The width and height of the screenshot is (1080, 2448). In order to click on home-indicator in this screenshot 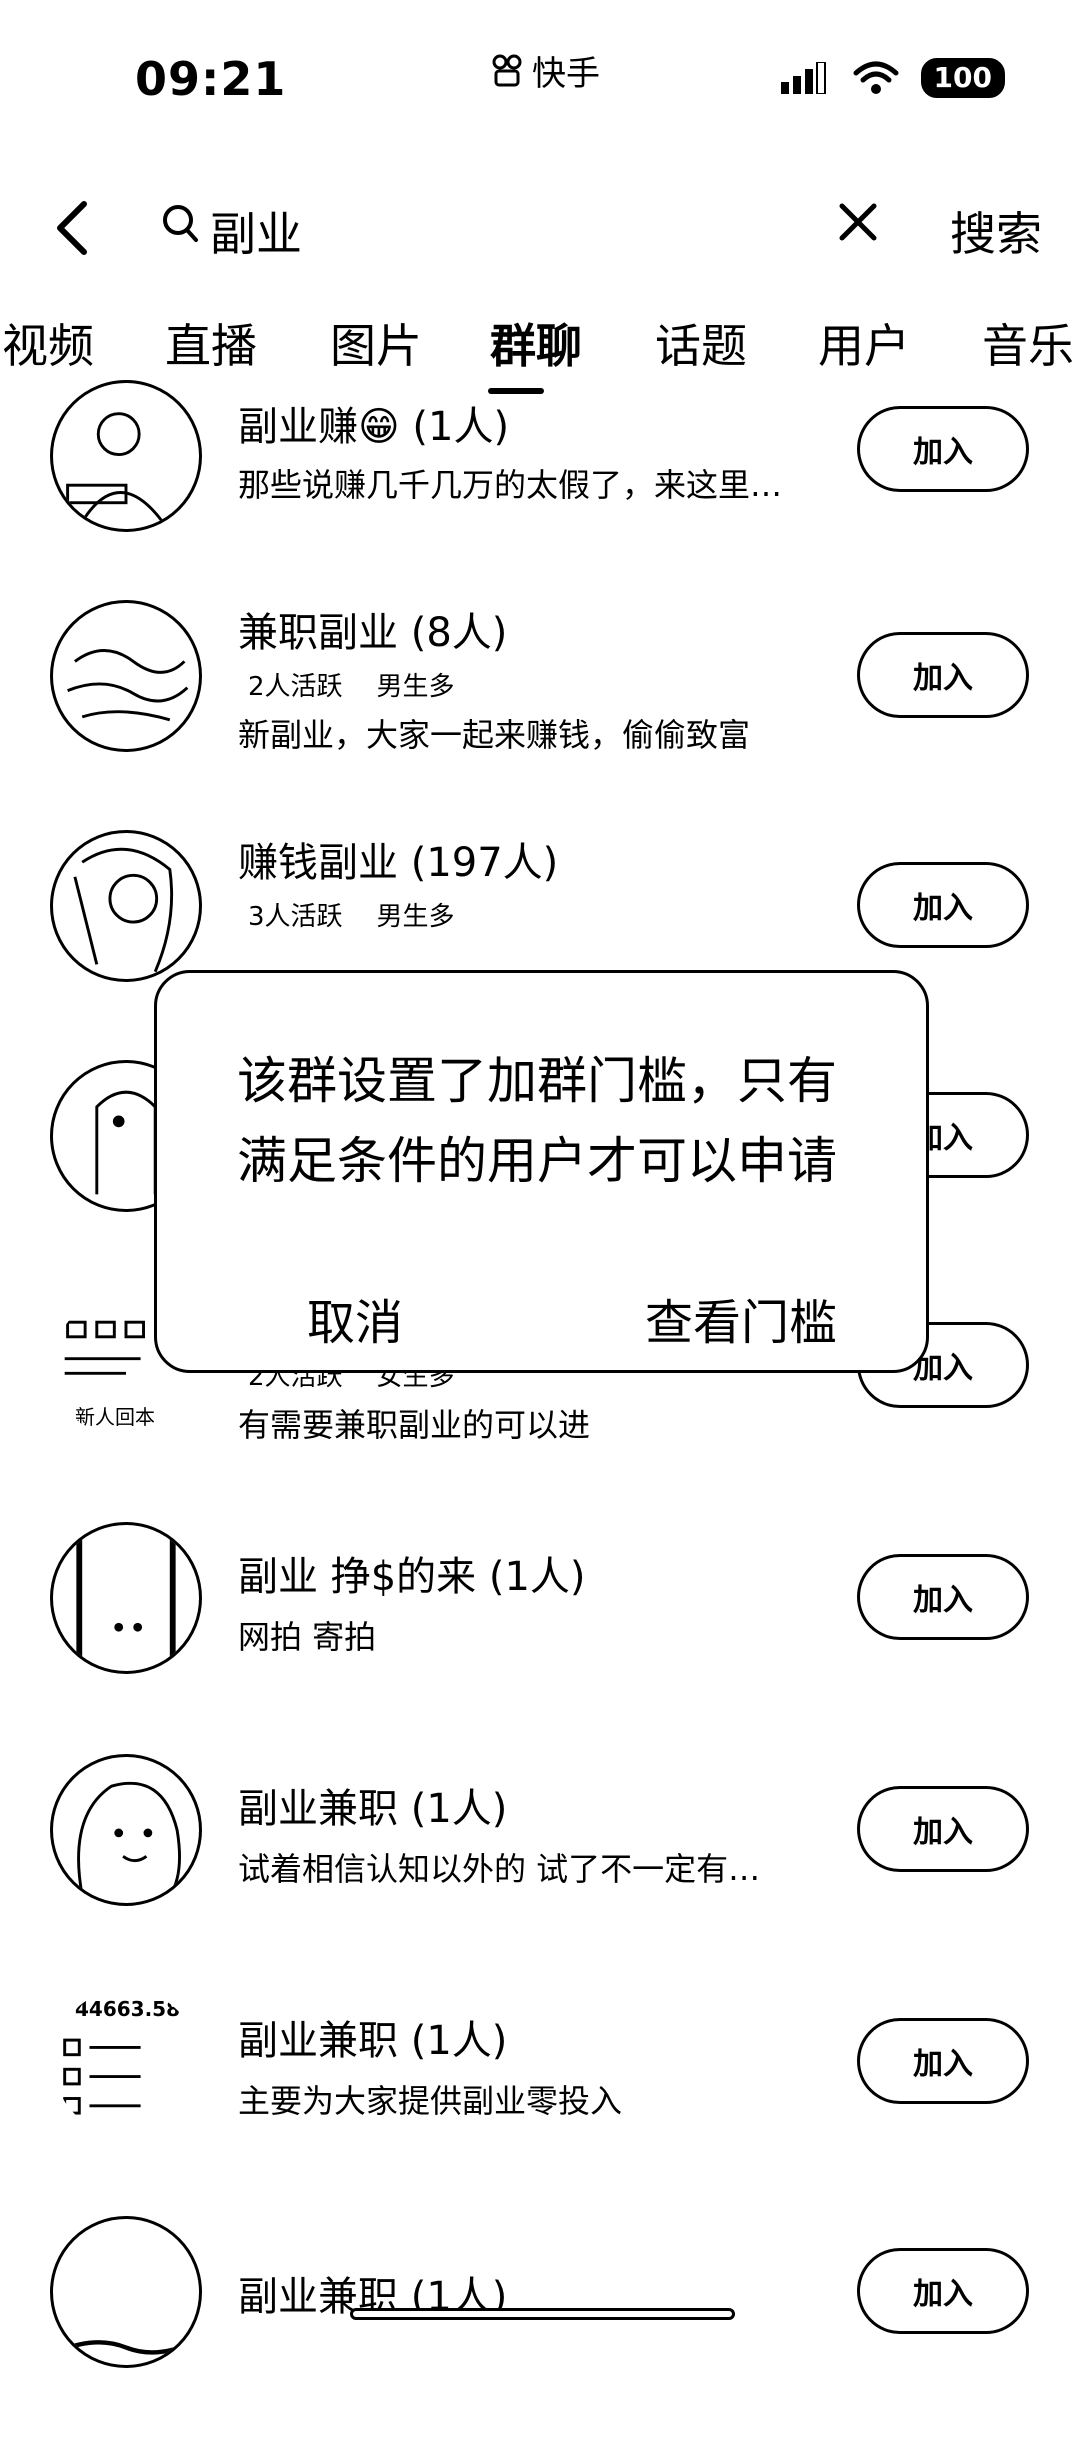, I will do `click(542, 2314)`.